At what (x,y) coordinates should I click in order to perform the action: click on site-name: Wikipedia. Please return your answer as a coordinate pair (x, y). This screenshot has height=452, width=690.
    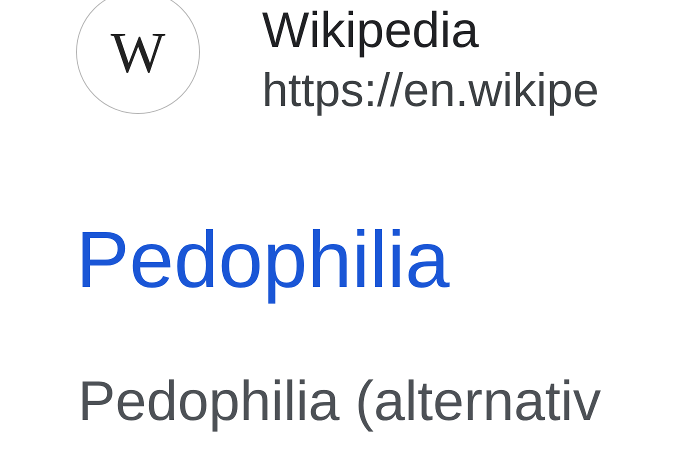
    Looking at the image, I should click on (371, 30).